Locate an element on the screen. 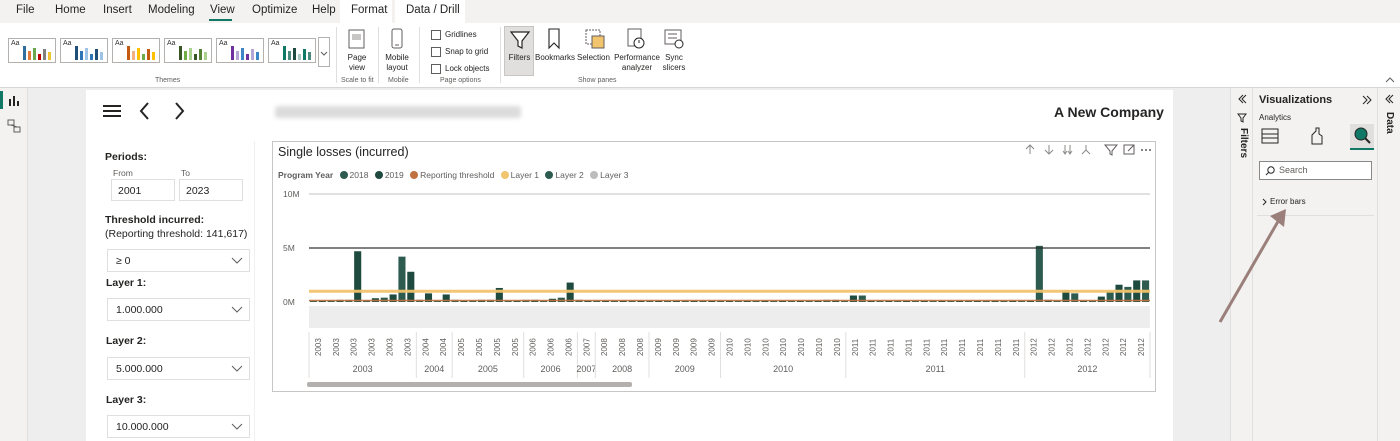 The height and width of the screenshot is (441, 1400). data-pane: Data is located at coordinates (1388, 264).